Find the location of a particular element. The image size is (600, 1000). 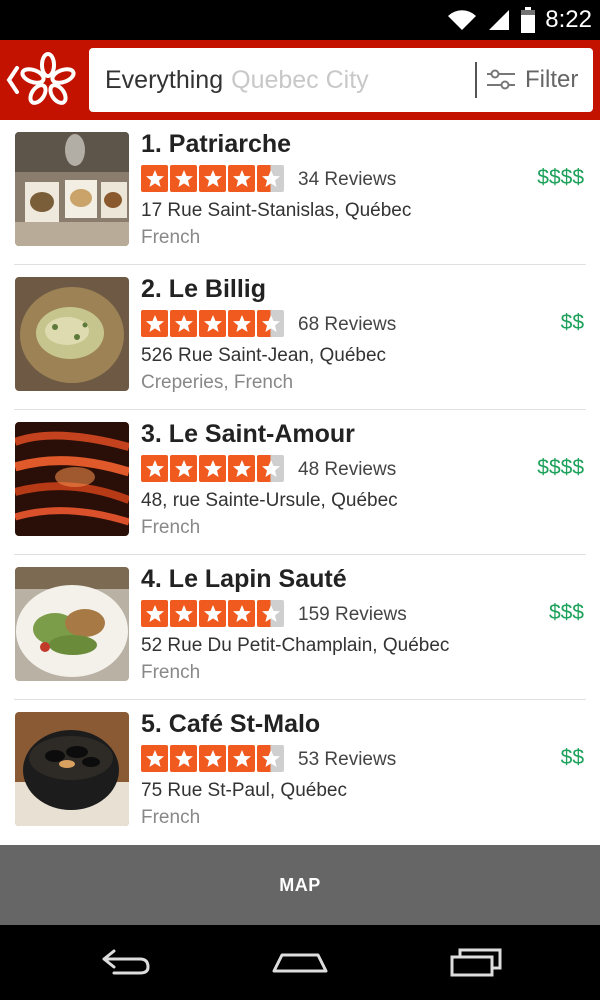

recent-apps-button is located at coordinates (476, 962).